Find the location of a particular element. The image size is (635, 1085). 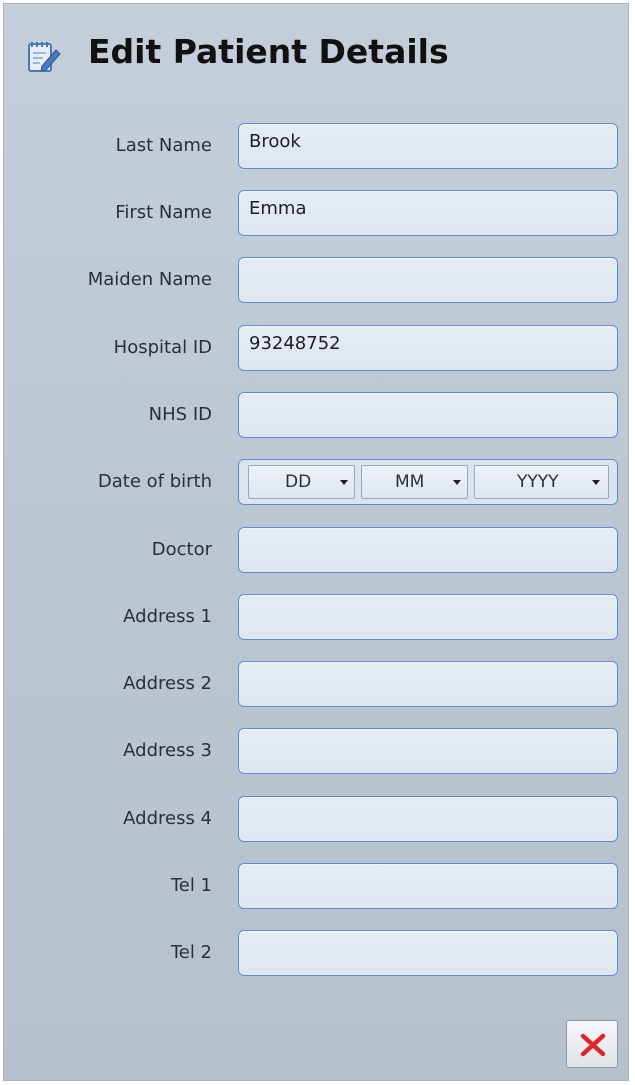

row-first-name: First Name Emma is located at coordinates (315, 214).